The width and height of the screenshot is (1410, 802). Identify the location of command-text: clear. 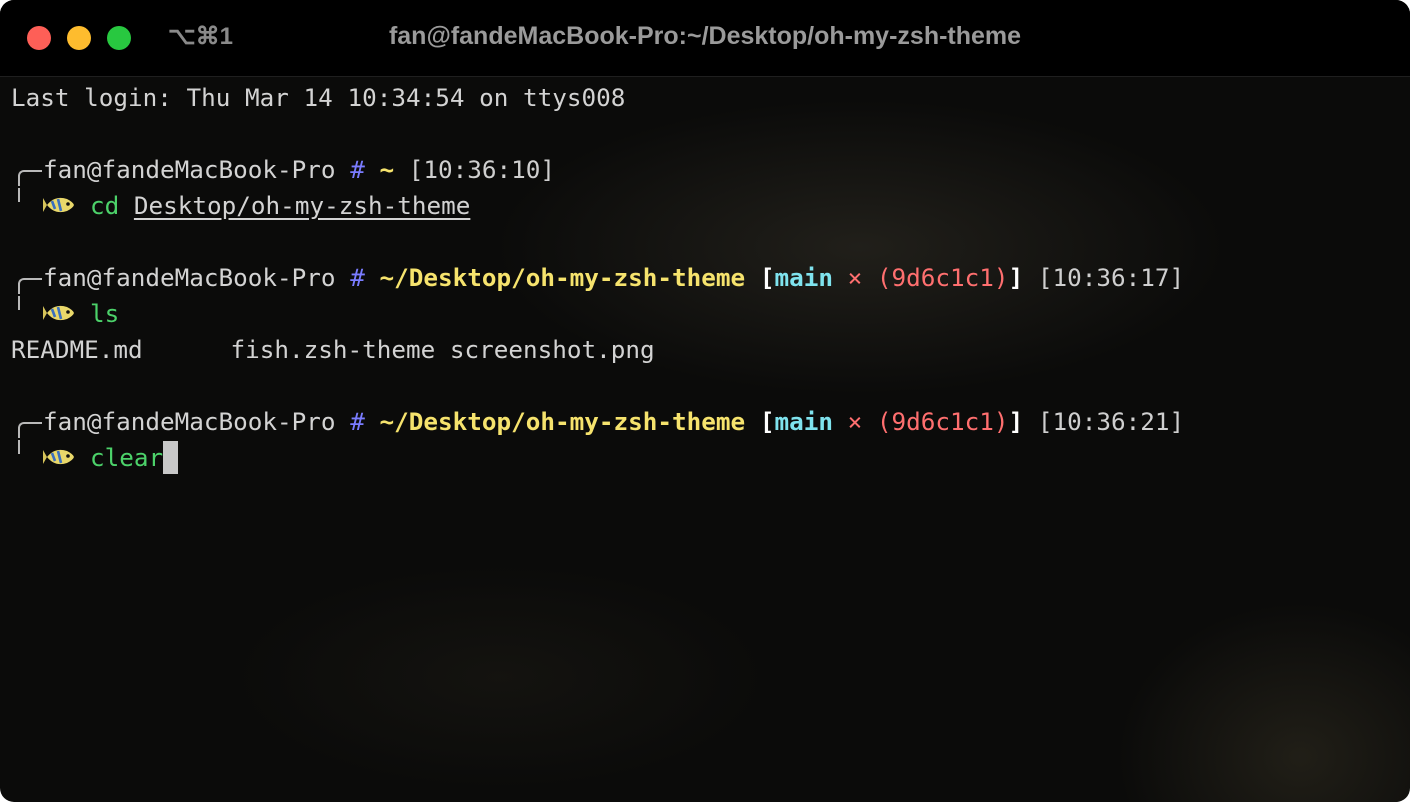
(127, 457).